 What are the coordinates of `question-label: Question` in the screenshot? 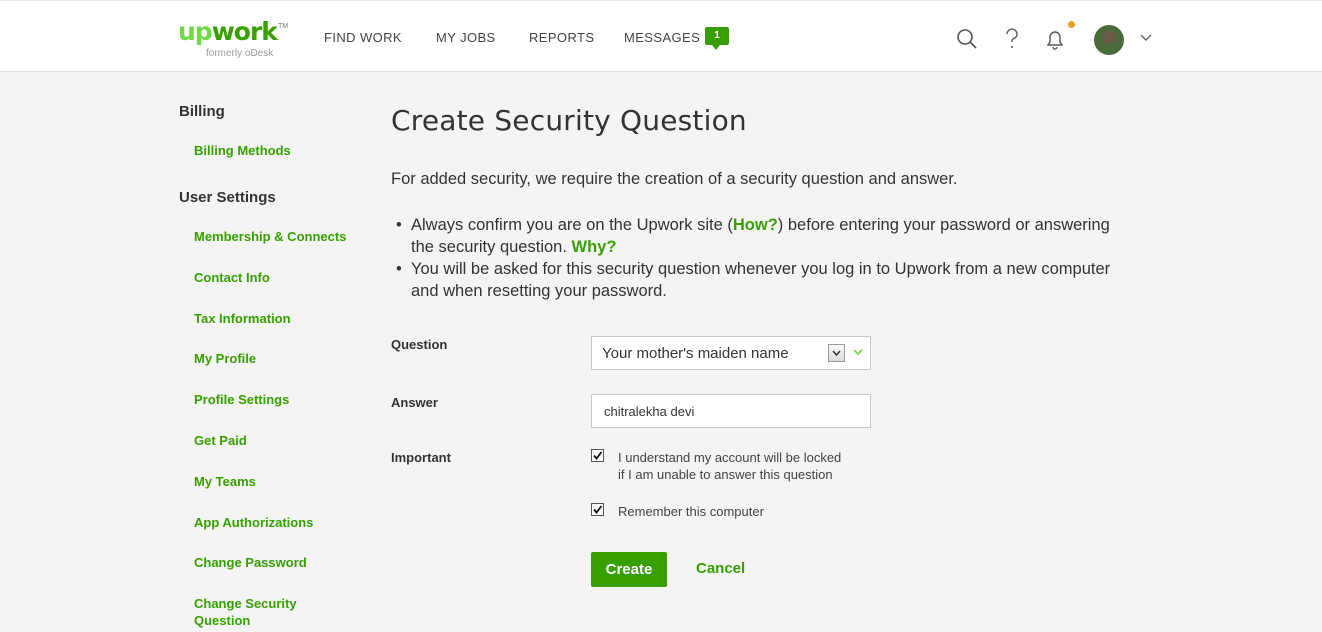 It's located at (419, 344).